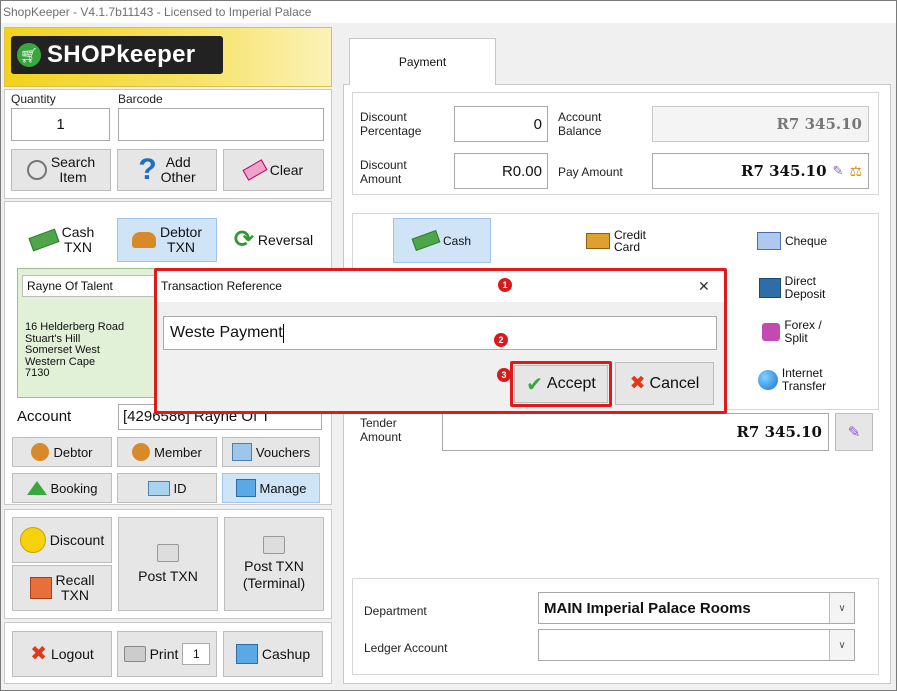  I want to click on member-icon, so click(141, 452).